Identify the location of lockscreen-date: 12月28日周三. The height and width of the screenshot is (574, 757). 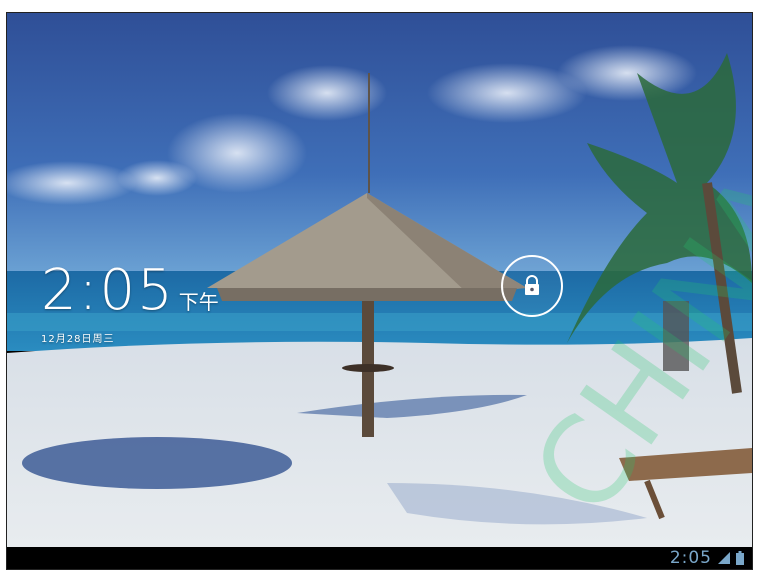
(78, 339).